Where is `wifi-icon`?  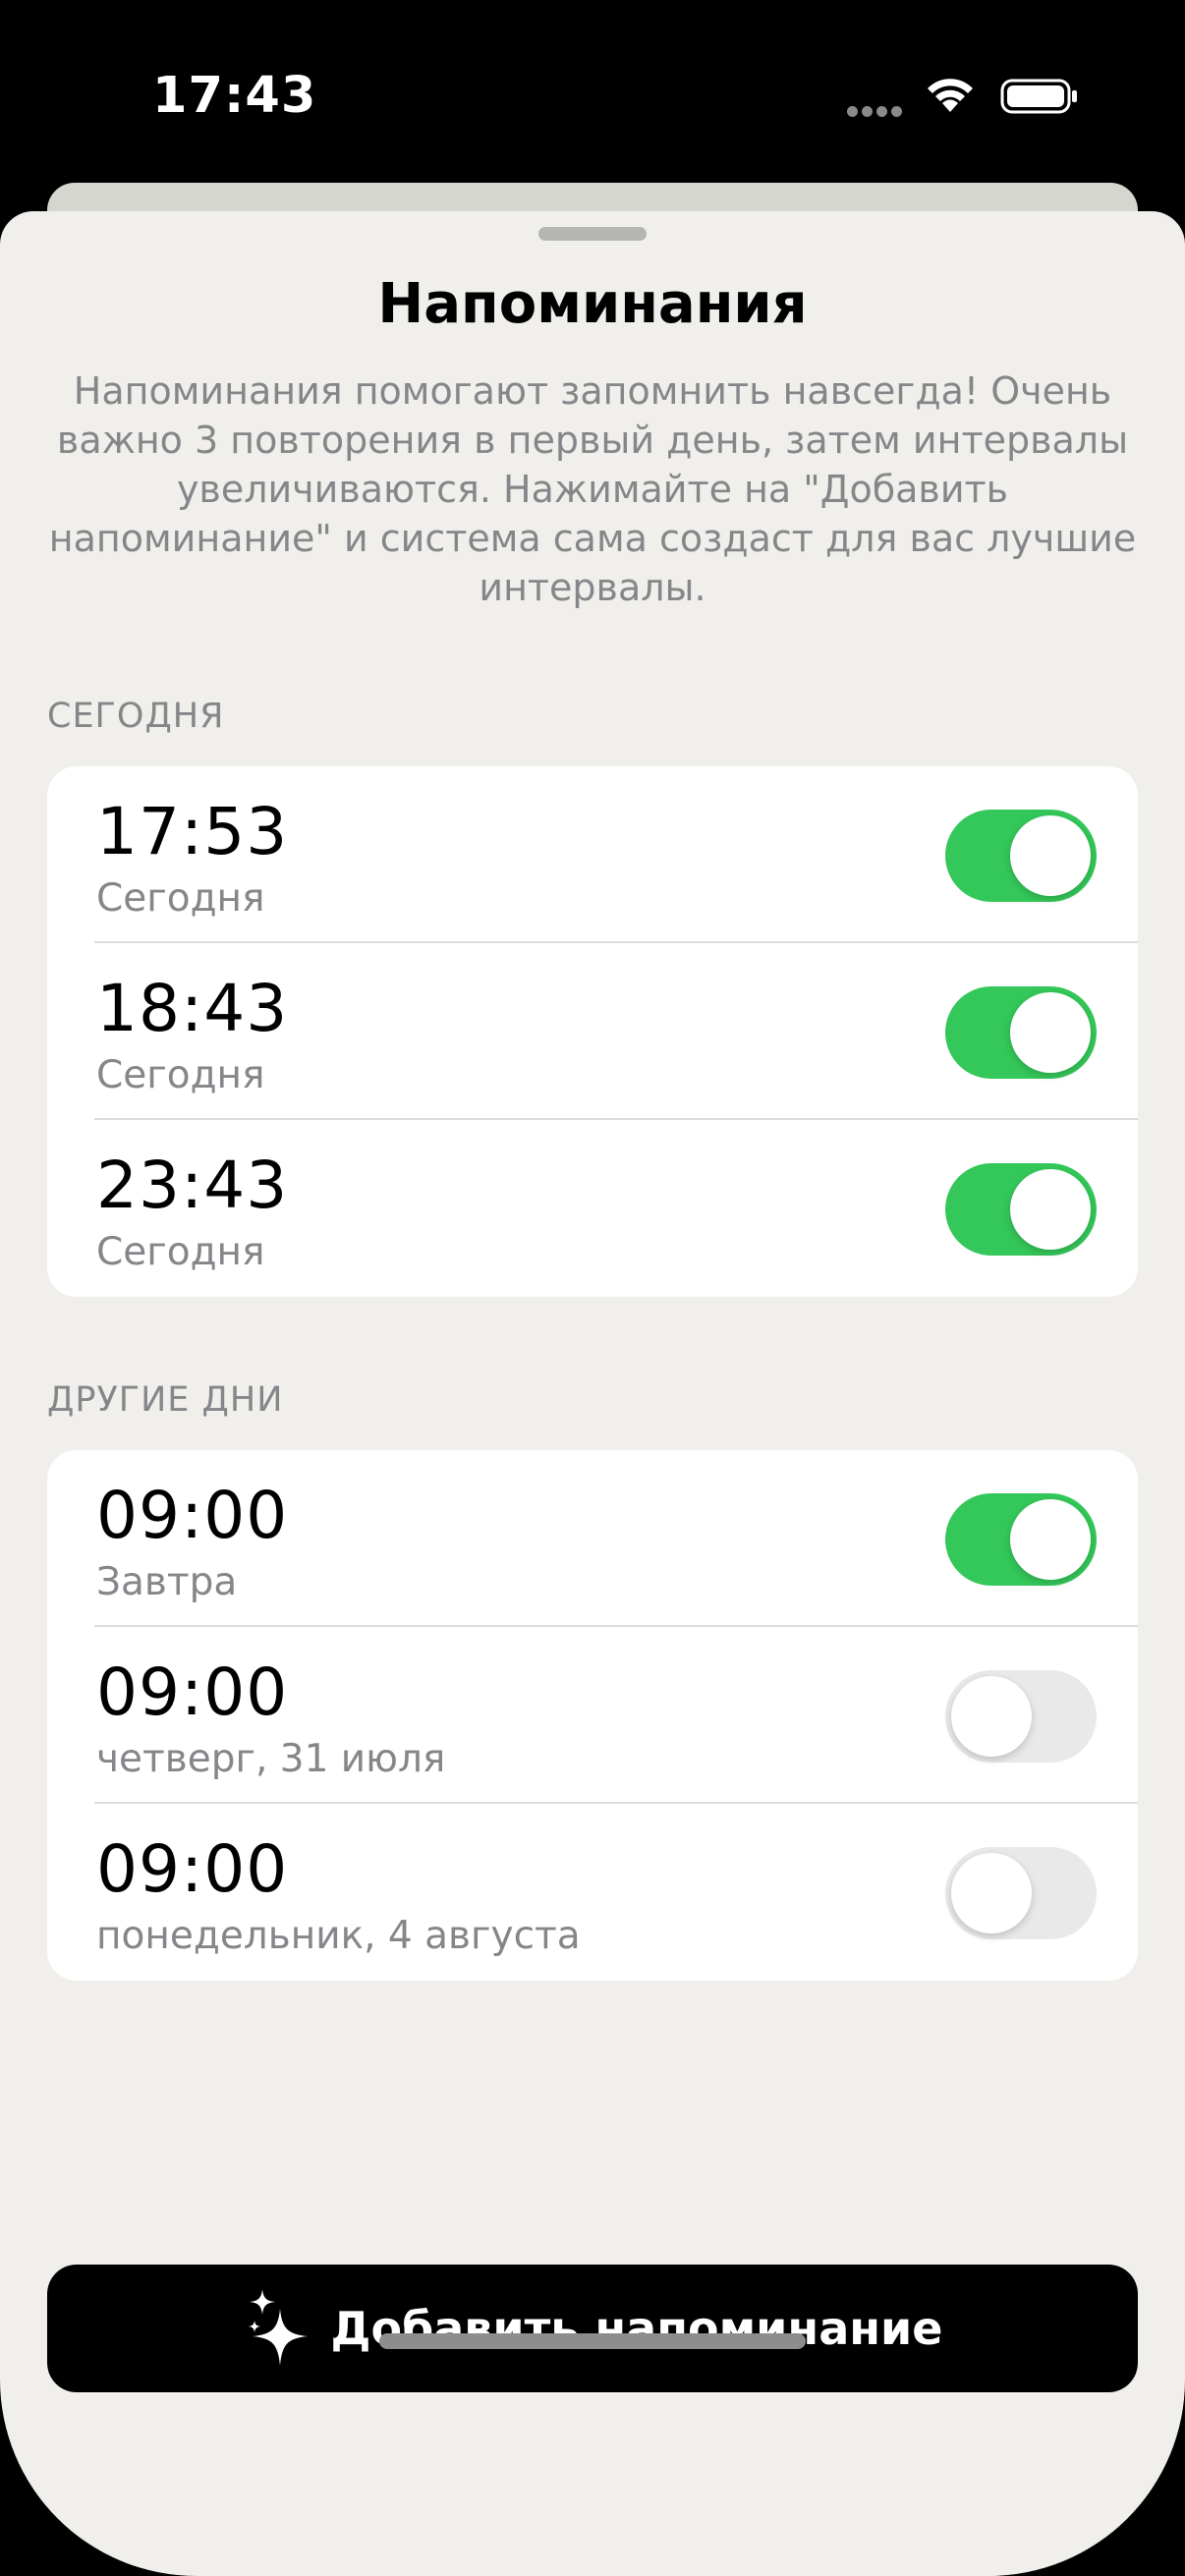 wifi-icon is located at coordinates (951, 95).